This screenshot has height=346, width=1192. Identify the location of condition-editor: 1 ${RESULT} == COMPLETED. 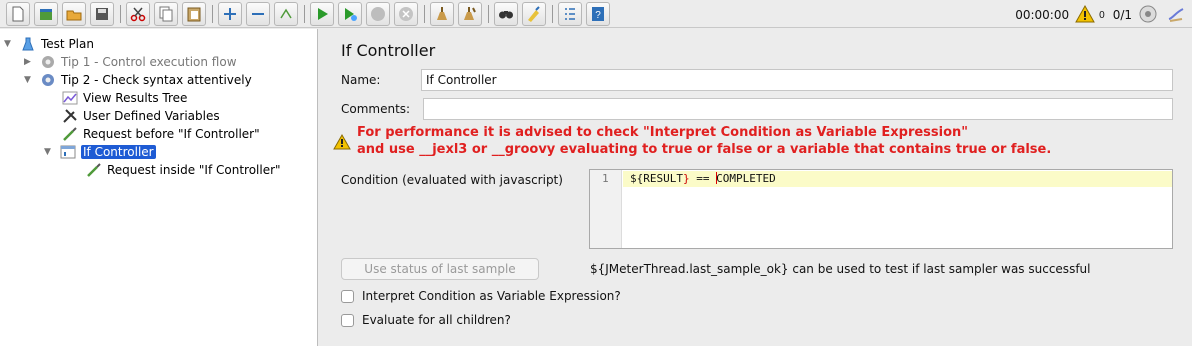
(881, 209).